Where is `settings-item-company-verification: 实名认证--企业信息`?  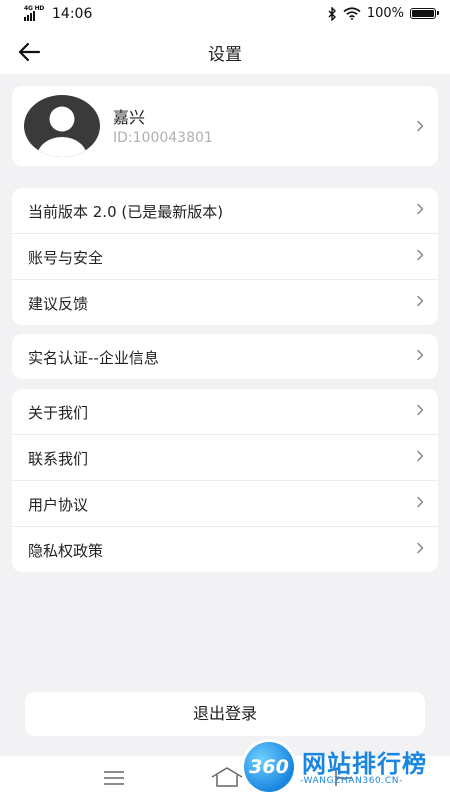 settings-item-company-verification: 实名认证--企业信息 is located at coordinates (225, 356).